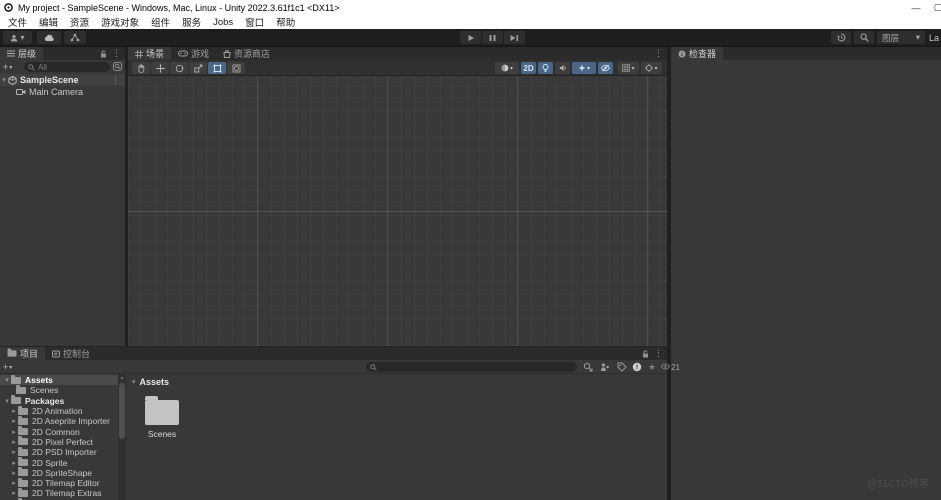 The image size is (941, 500). What do you see at coordinates (697, 53) in the screenshot?
I see `tab-inspector: 检查器` at bounding box center [697, 53].